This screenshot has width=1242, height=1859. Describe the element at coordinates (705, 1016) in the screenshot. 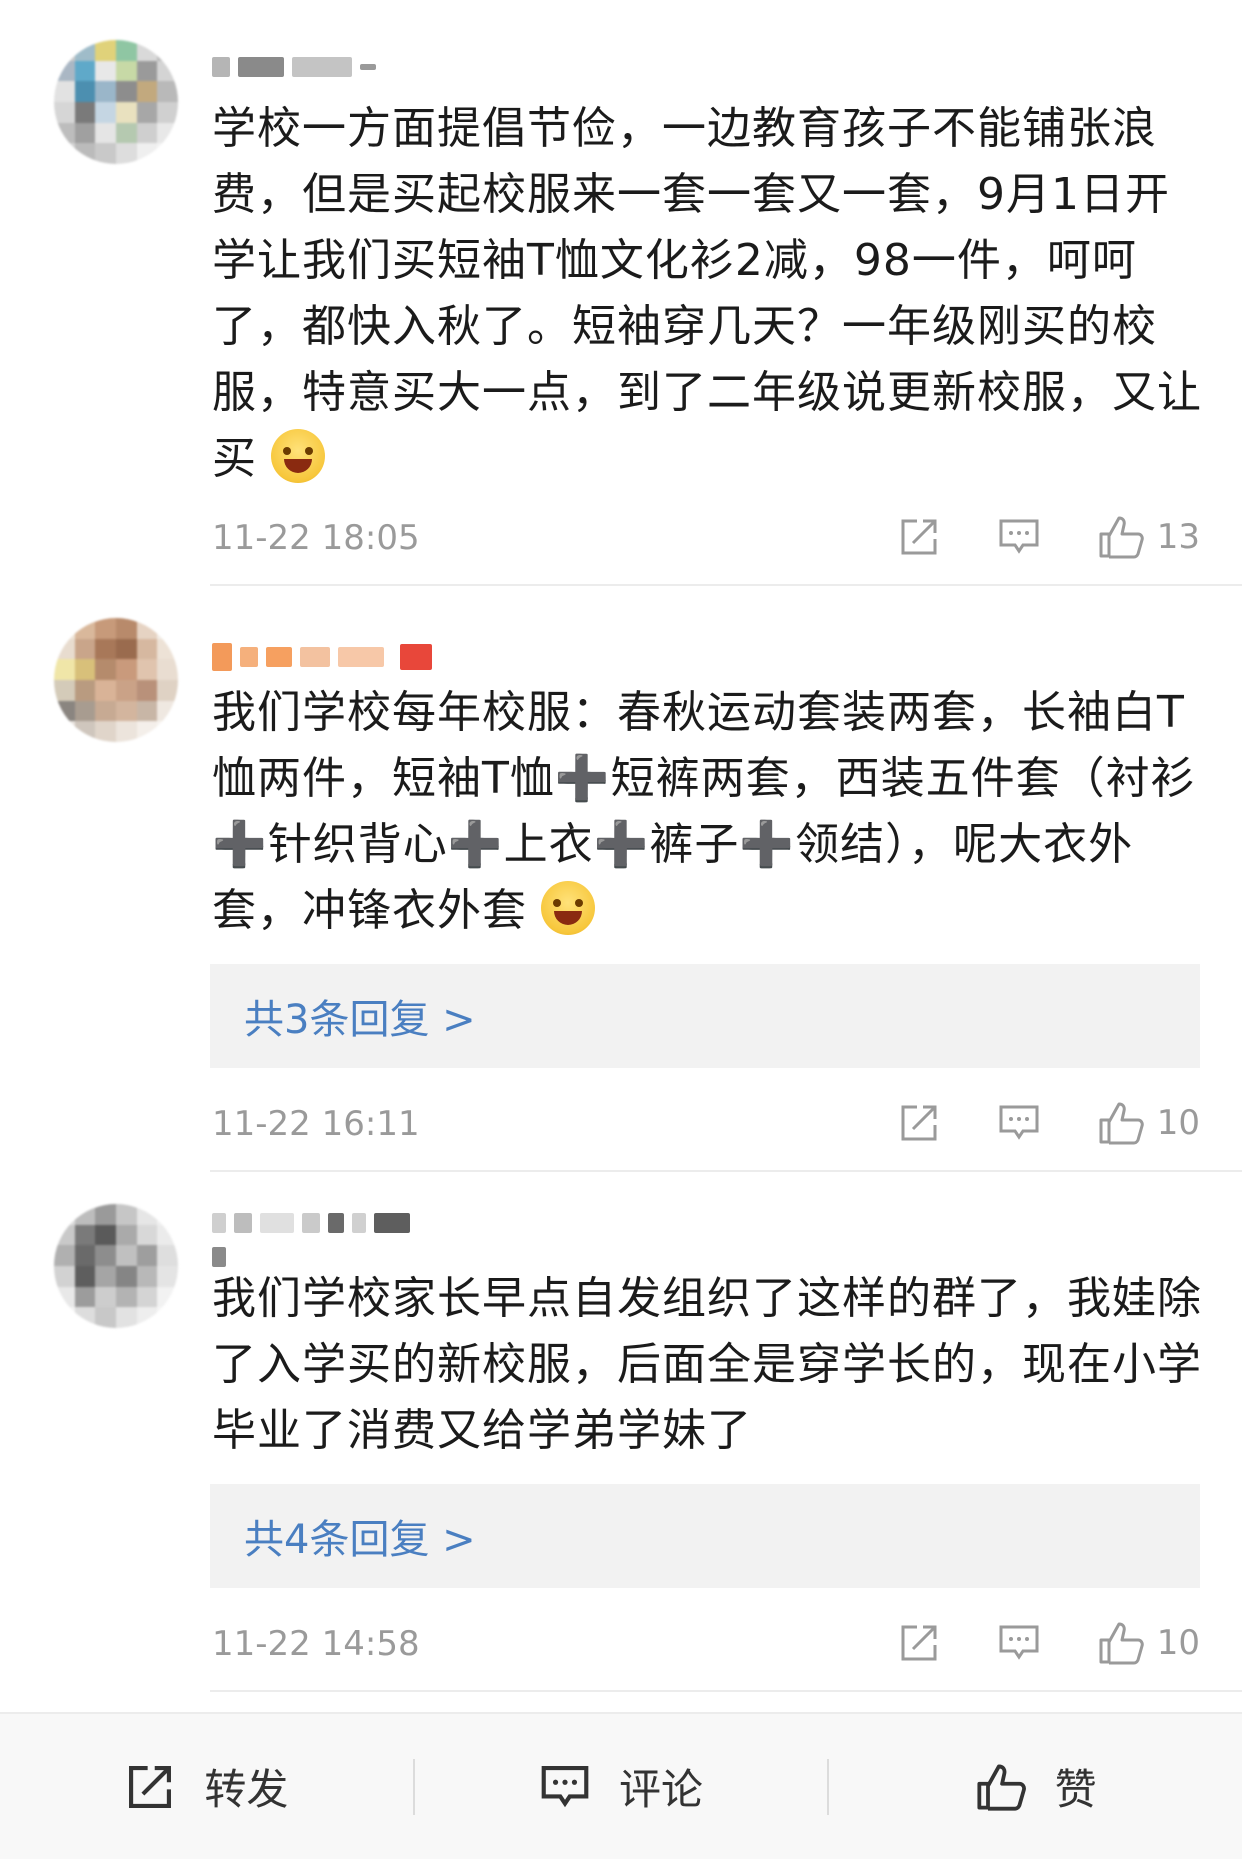

I see `view-replies-link: 共3条回复 >` at that location.